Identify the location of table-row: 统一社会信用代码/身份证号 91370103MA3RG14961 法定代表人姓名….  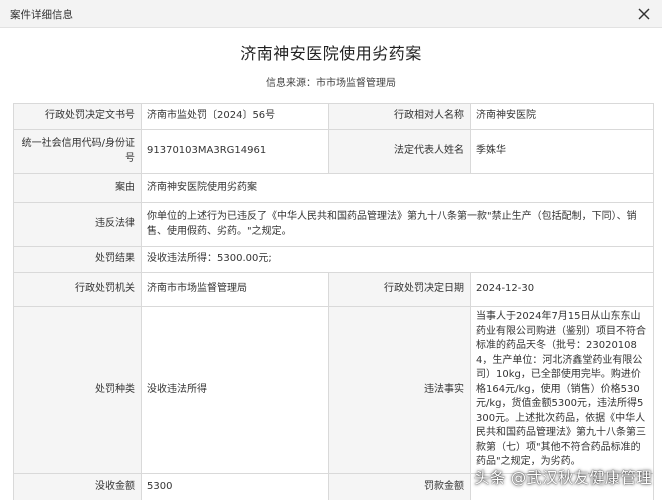
(333, 151).